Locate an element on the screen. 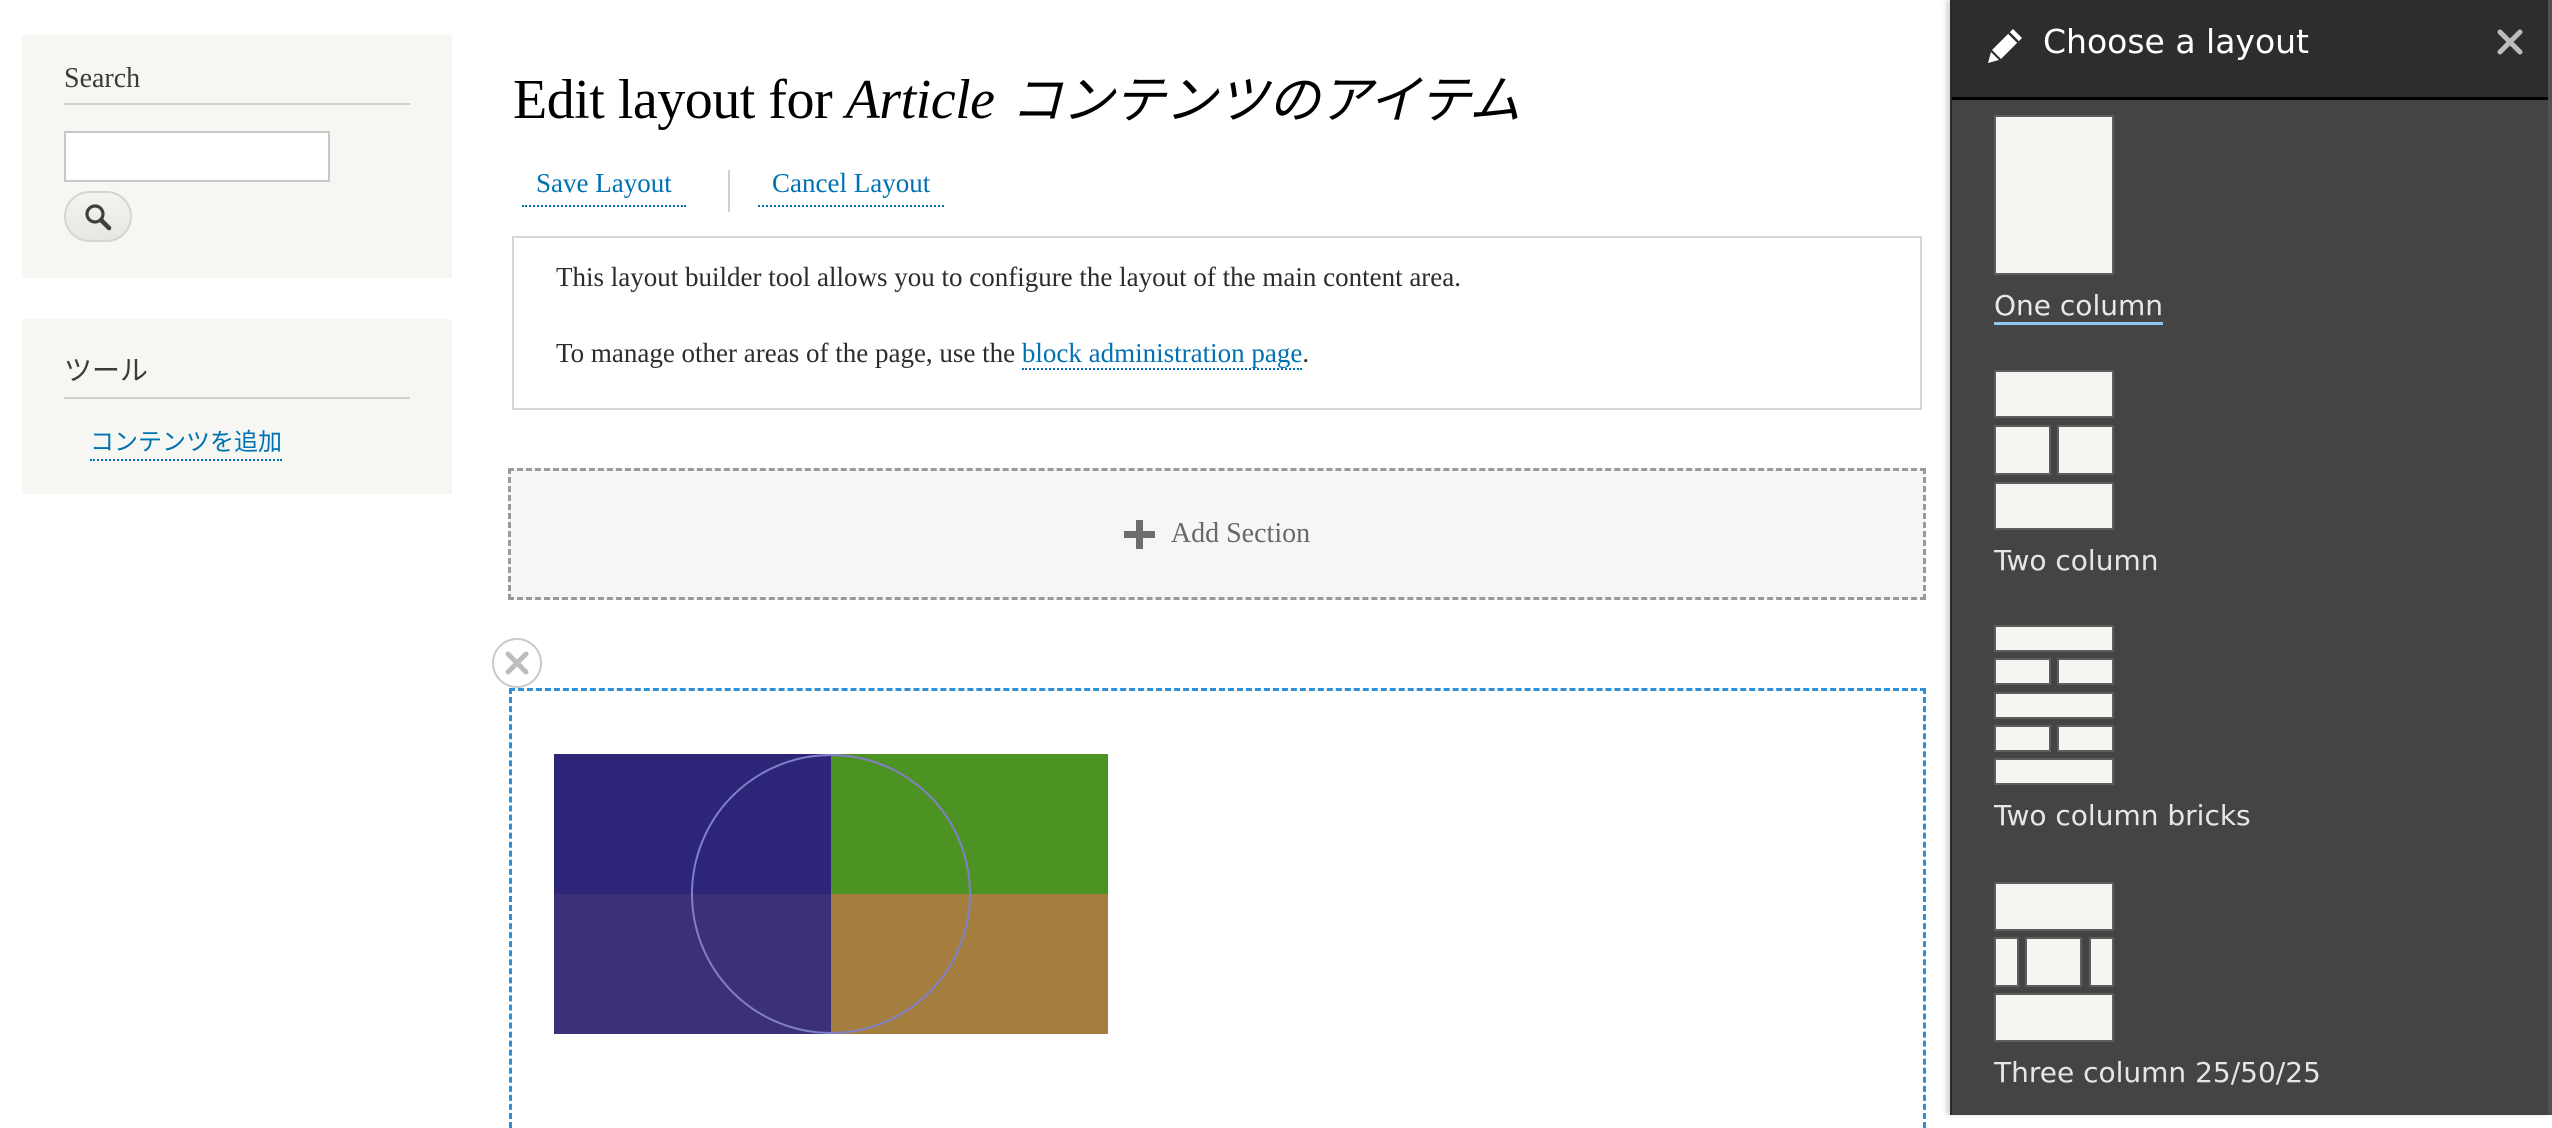 This screenshot has height=1128, width=2552. layout-option-three-column-25-50-25: Three column 25/50/25 is located at coordinates (2157, 985).